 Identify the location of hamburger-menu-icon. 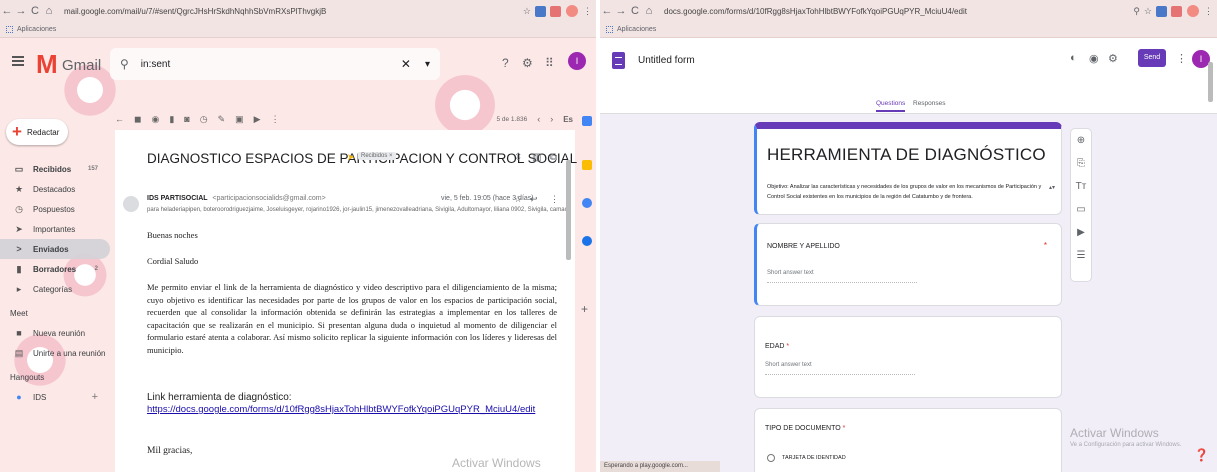
(18, 61).